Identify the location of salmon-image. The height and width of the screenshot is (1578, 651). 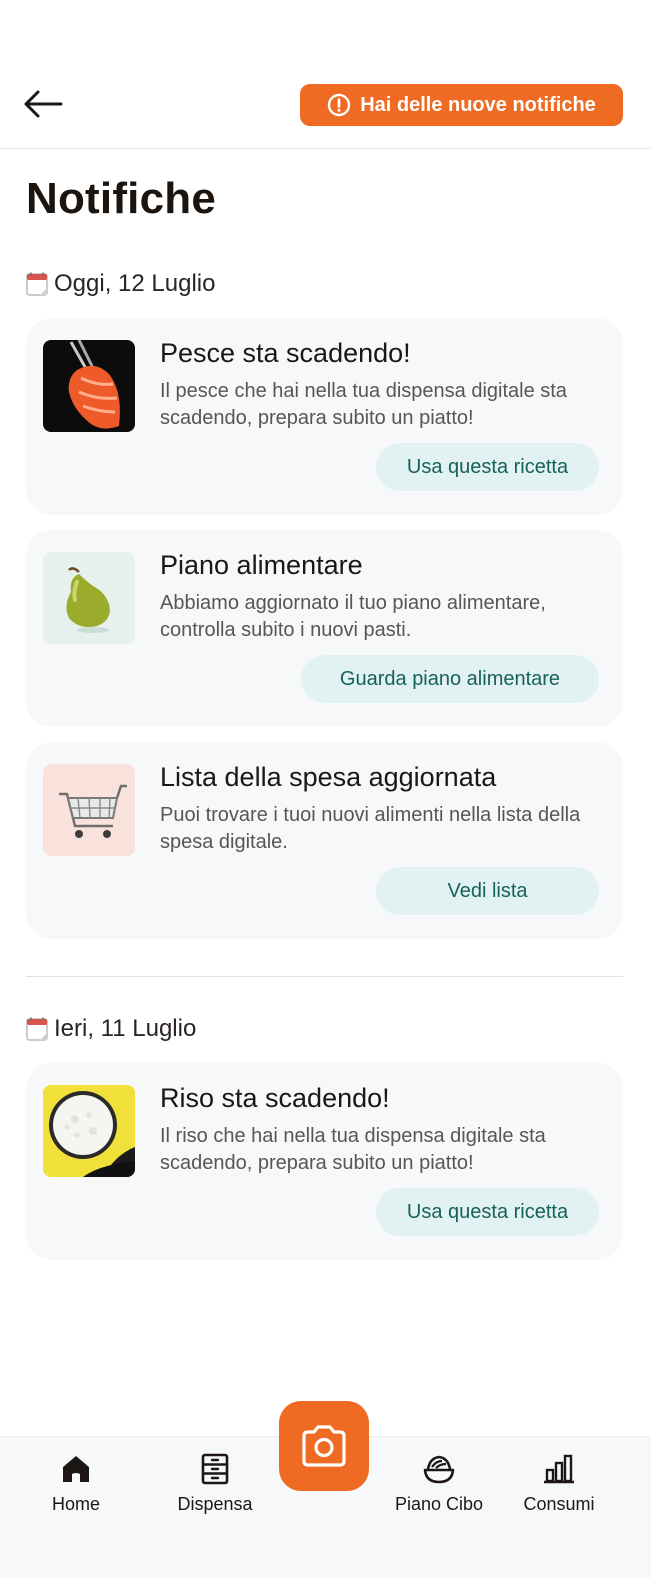
(89, 386).